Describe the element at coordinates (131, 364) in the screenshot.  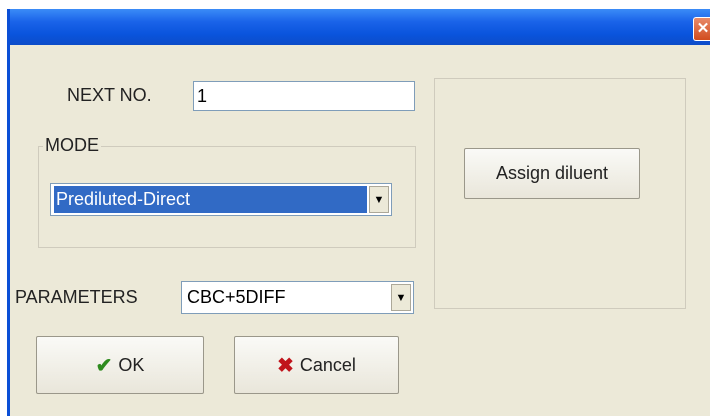
I see `ok-label: OK` at that location.